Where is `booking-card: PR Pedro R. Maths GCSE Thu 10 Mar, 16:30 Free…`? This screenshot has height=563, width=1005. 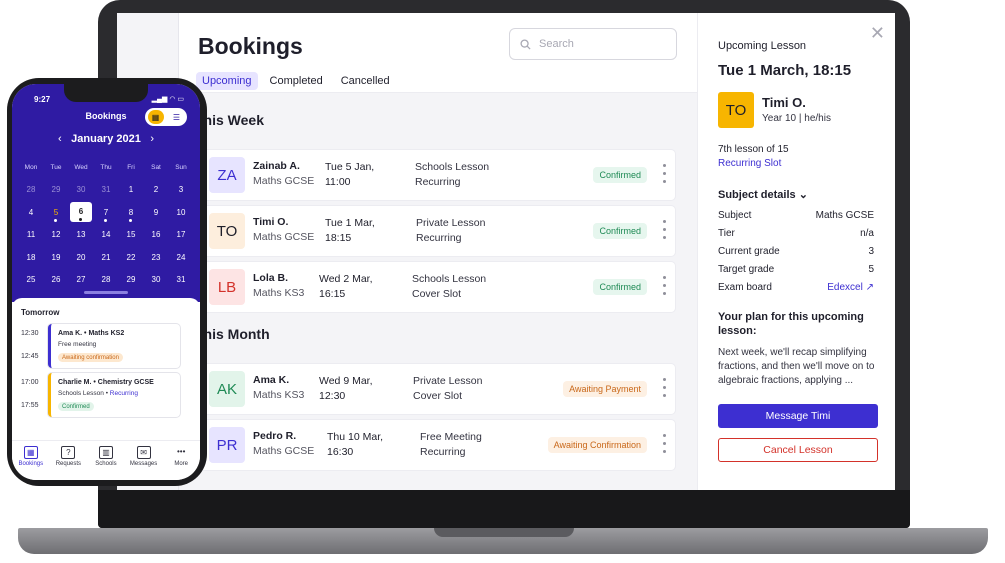
booking-card: PR Pedro R. Maths GCSE Thu 10 Mar, 16:30 Free… is located at coordinates (438, 445).